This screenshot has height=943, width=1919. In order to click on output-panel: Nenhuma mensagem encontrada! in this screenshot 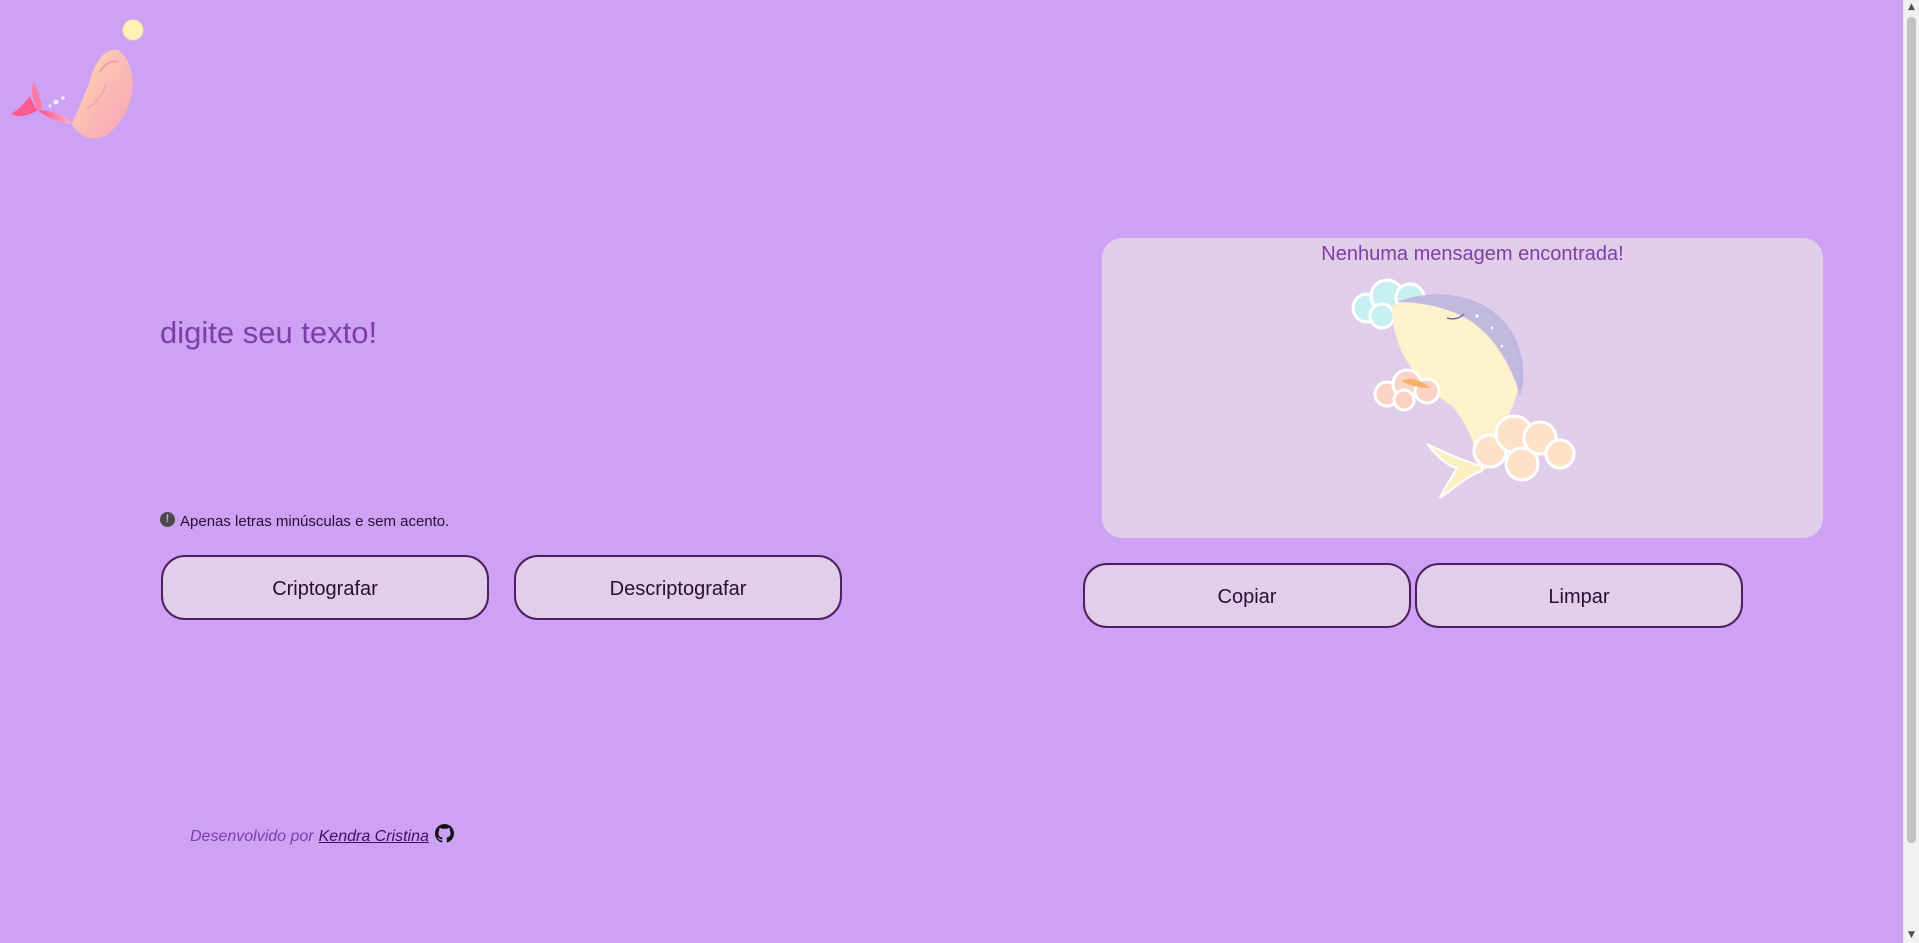, I will do `click(1462, 388)`.